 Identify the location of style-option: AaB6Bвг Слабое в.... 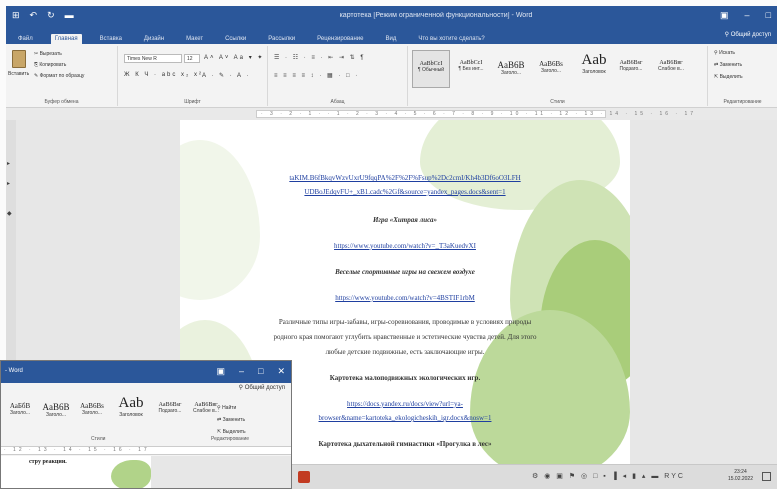
(671, 69).